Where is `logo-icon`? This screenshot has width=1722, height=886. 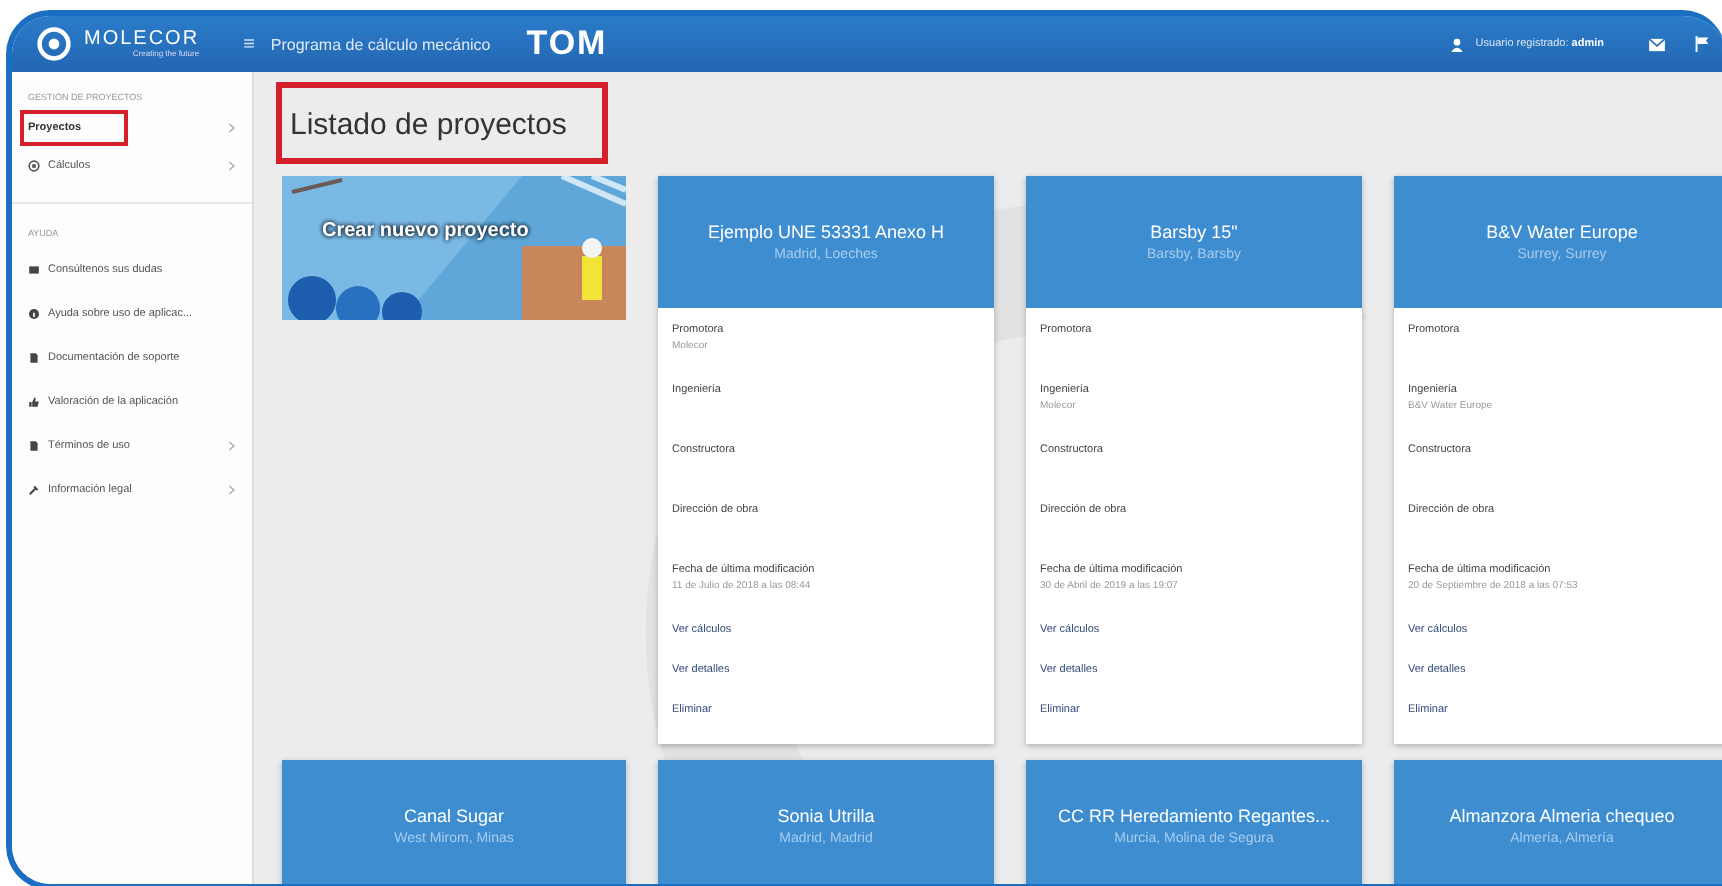 logo-icon is located at coordinates (54, 44).